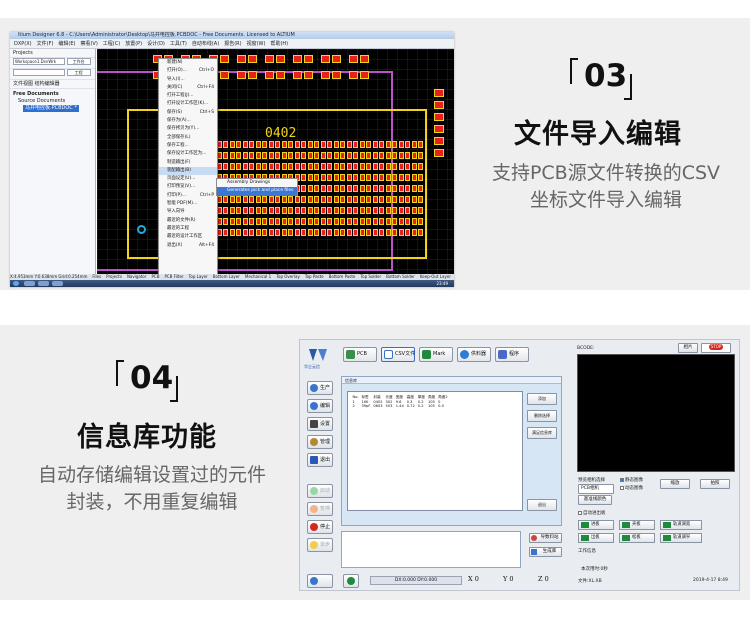 The height and width of the screenshot is (619, 750). I want to click on file-menu-item: 导入向导, so click(188, 212).